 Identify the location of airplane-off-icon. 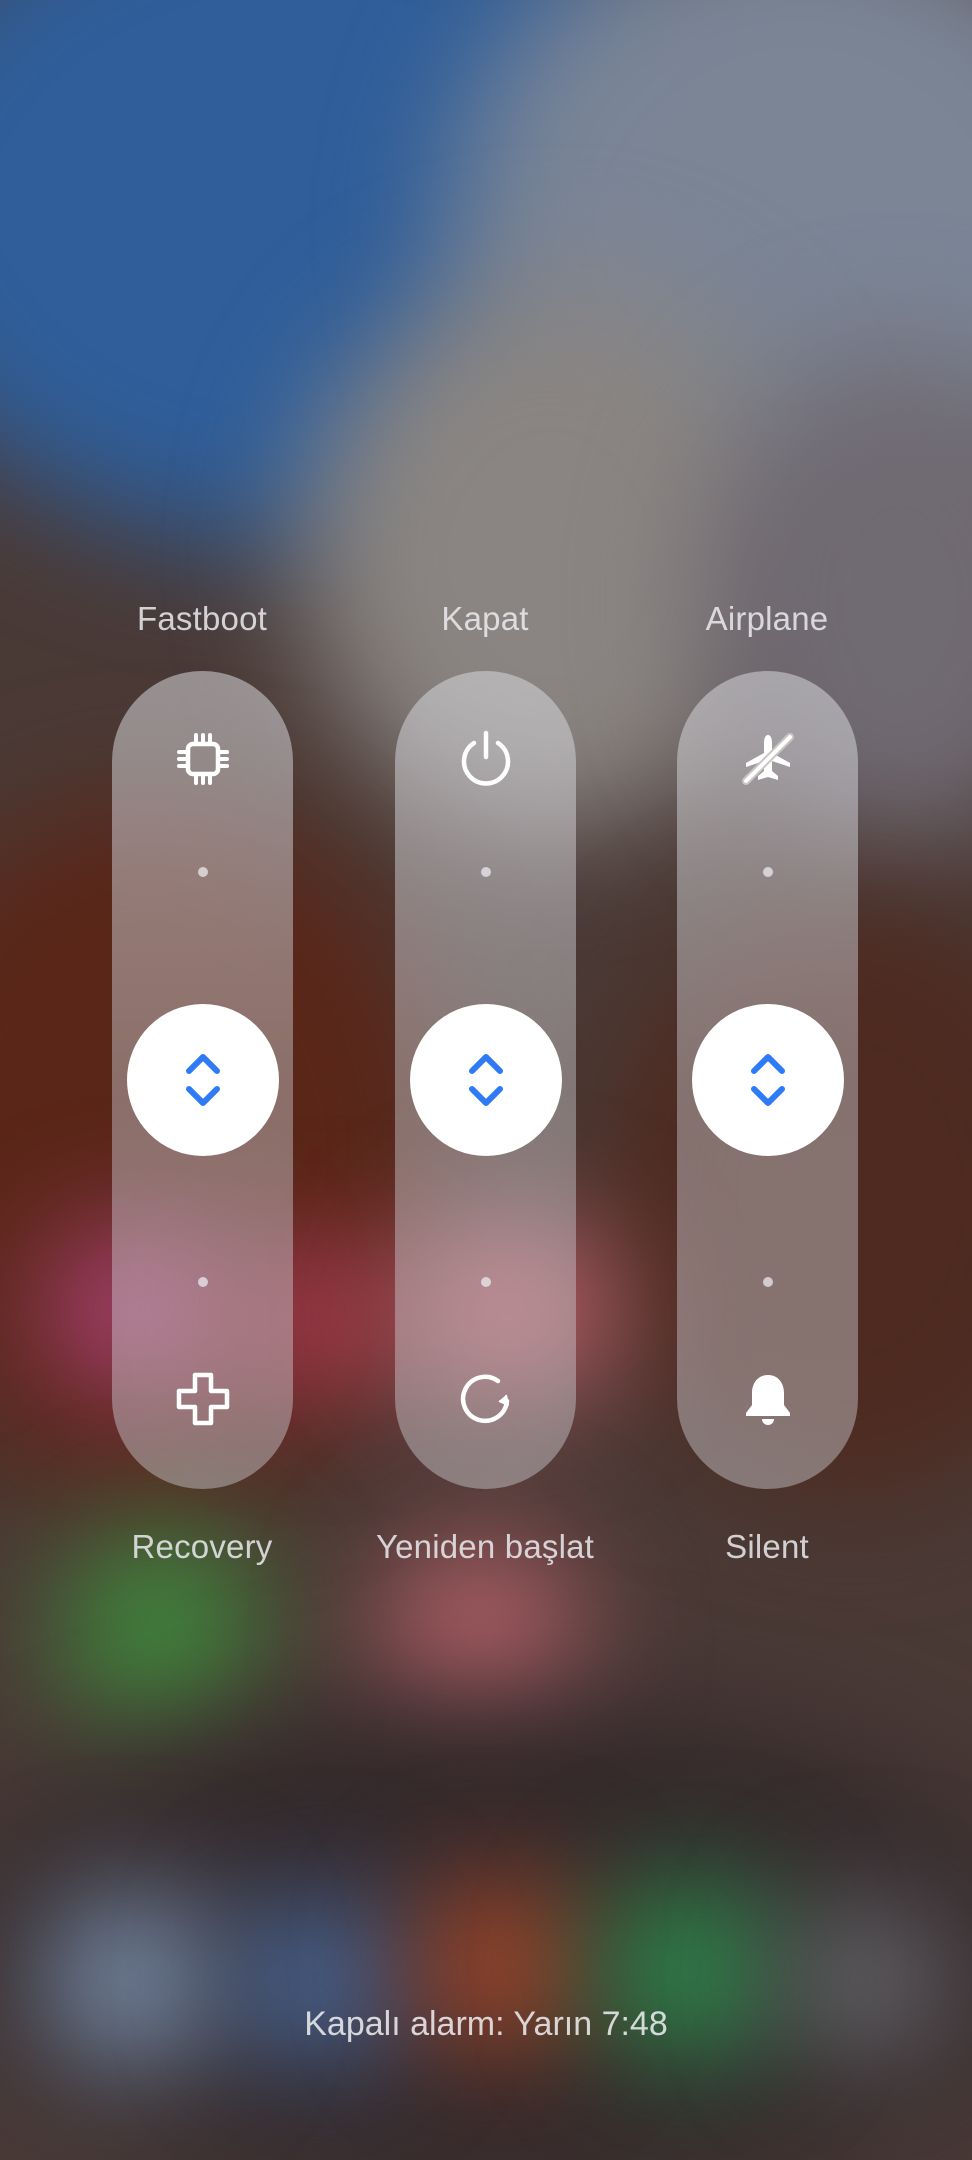
(768, 759).